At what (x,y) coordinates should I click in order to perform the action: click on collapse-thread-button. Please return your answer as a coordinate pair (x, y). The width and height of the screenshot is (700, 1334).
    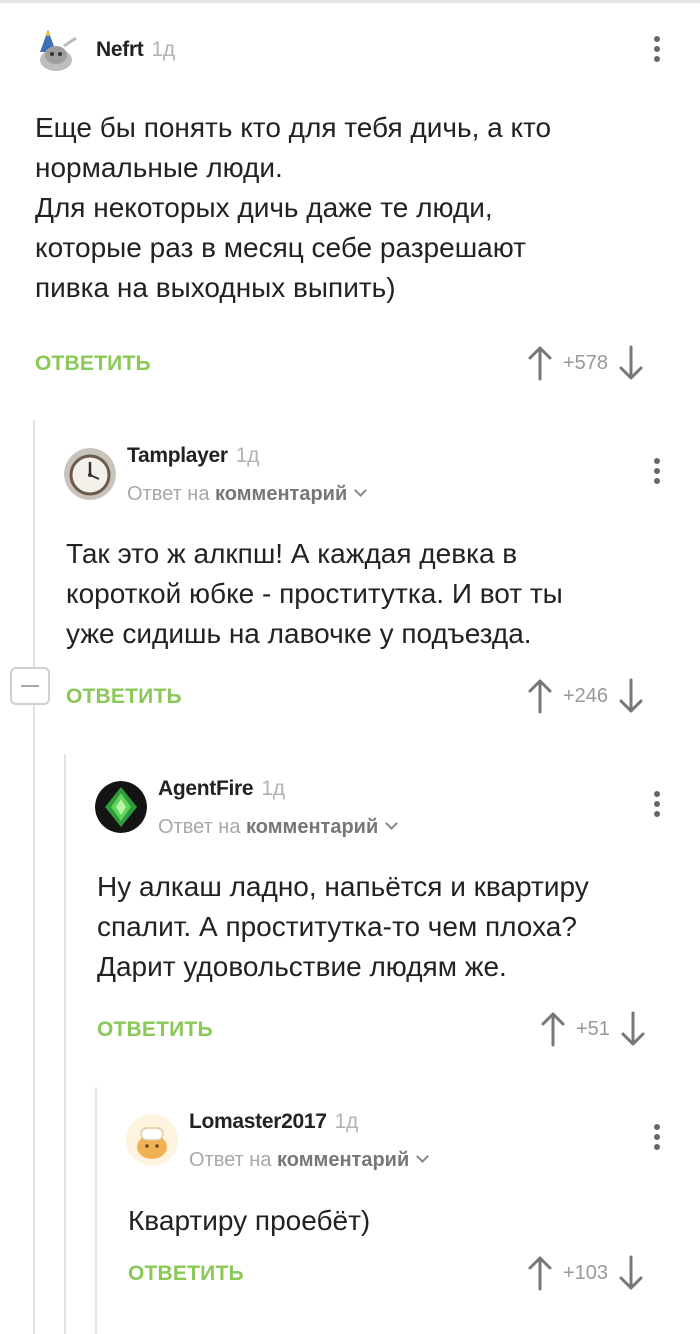
    Looking at the image, I should click on (30, 686).